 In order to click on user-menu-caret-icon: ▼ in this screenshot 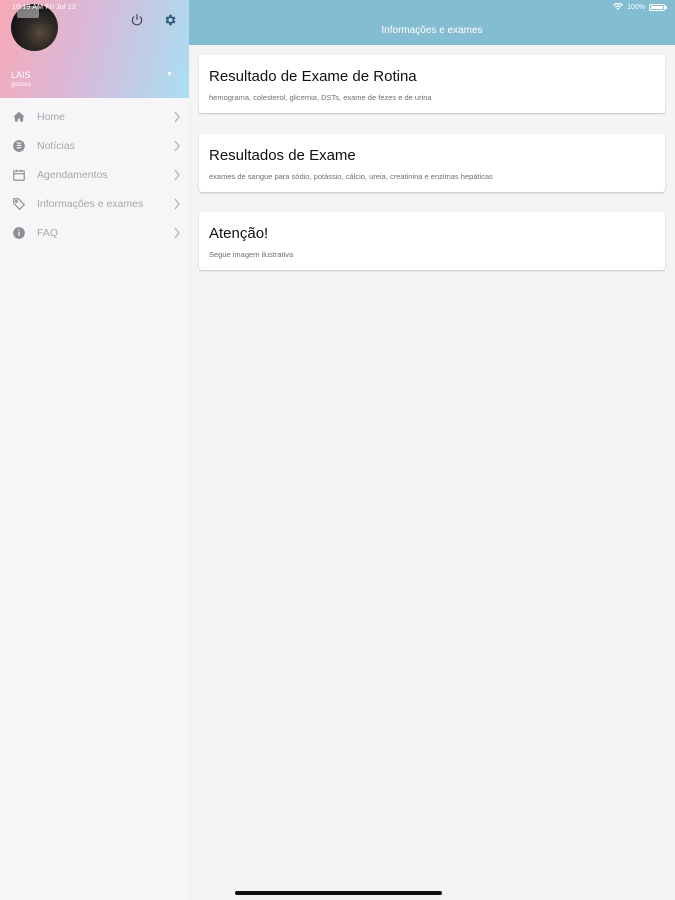, I will do `click(169, 74)`.